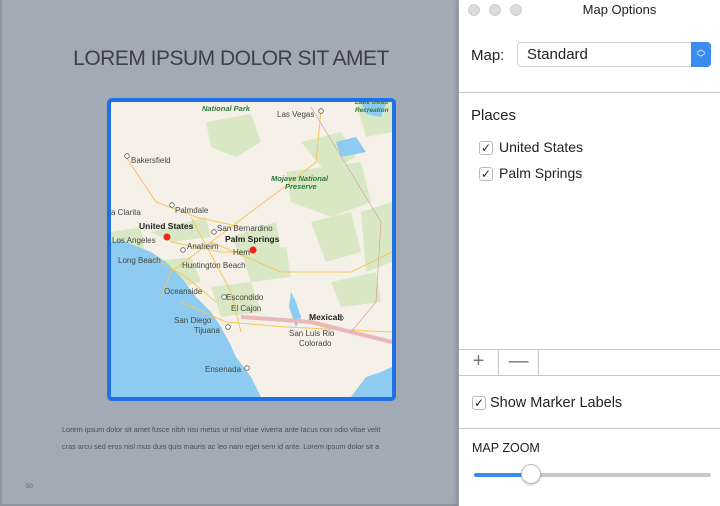  I want to click on map-label: Anaheim, so click(203, 246).